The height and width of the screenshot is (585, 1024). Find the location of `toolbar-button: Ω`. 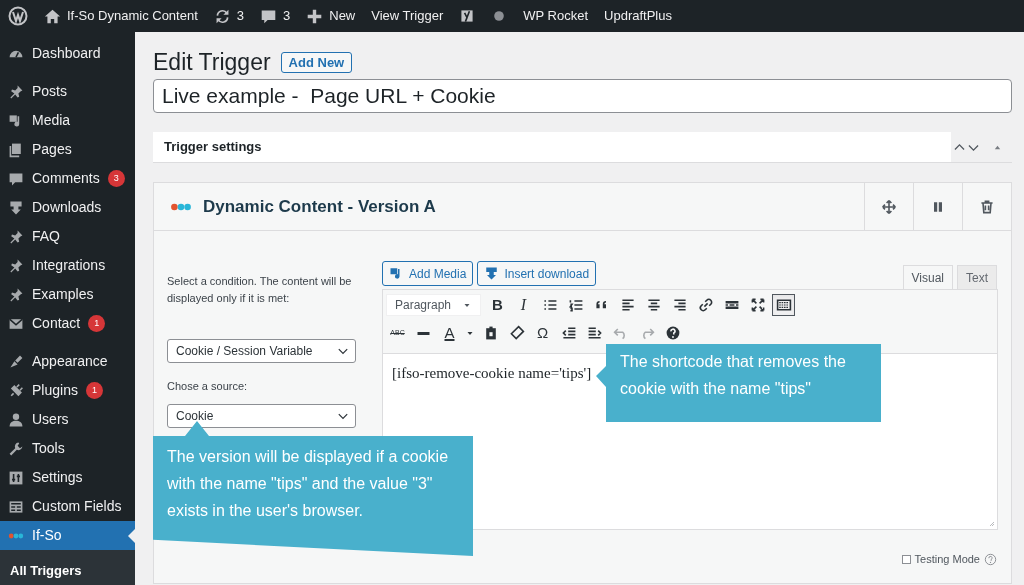

toolbar-button: Ω is located at coordinates (542, 333).